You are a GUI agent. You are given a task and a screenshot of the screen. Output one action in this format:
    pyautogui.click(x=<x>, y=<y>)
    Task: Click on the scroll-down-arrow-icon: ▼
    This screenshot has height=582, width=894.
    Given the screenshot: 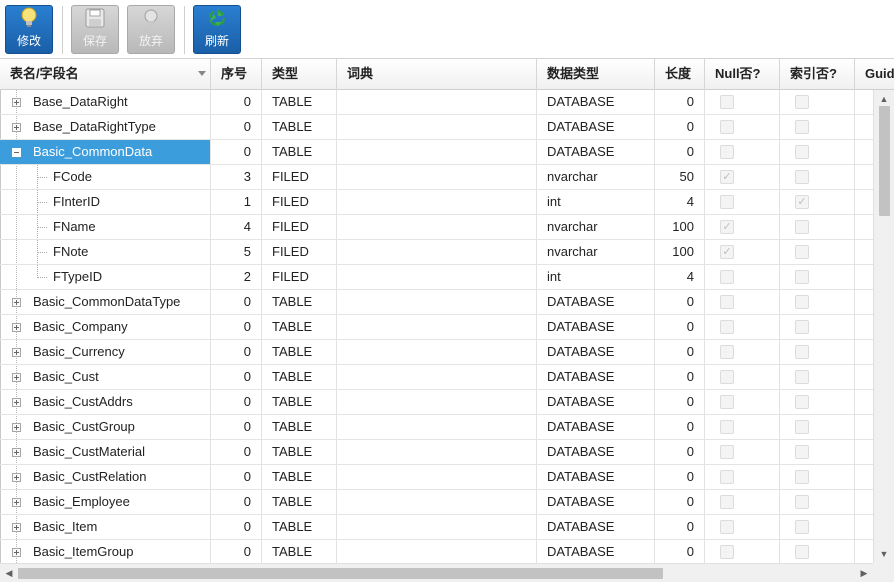 What is the action you would take?
    pyautogui.click(x=884, y=554)
    